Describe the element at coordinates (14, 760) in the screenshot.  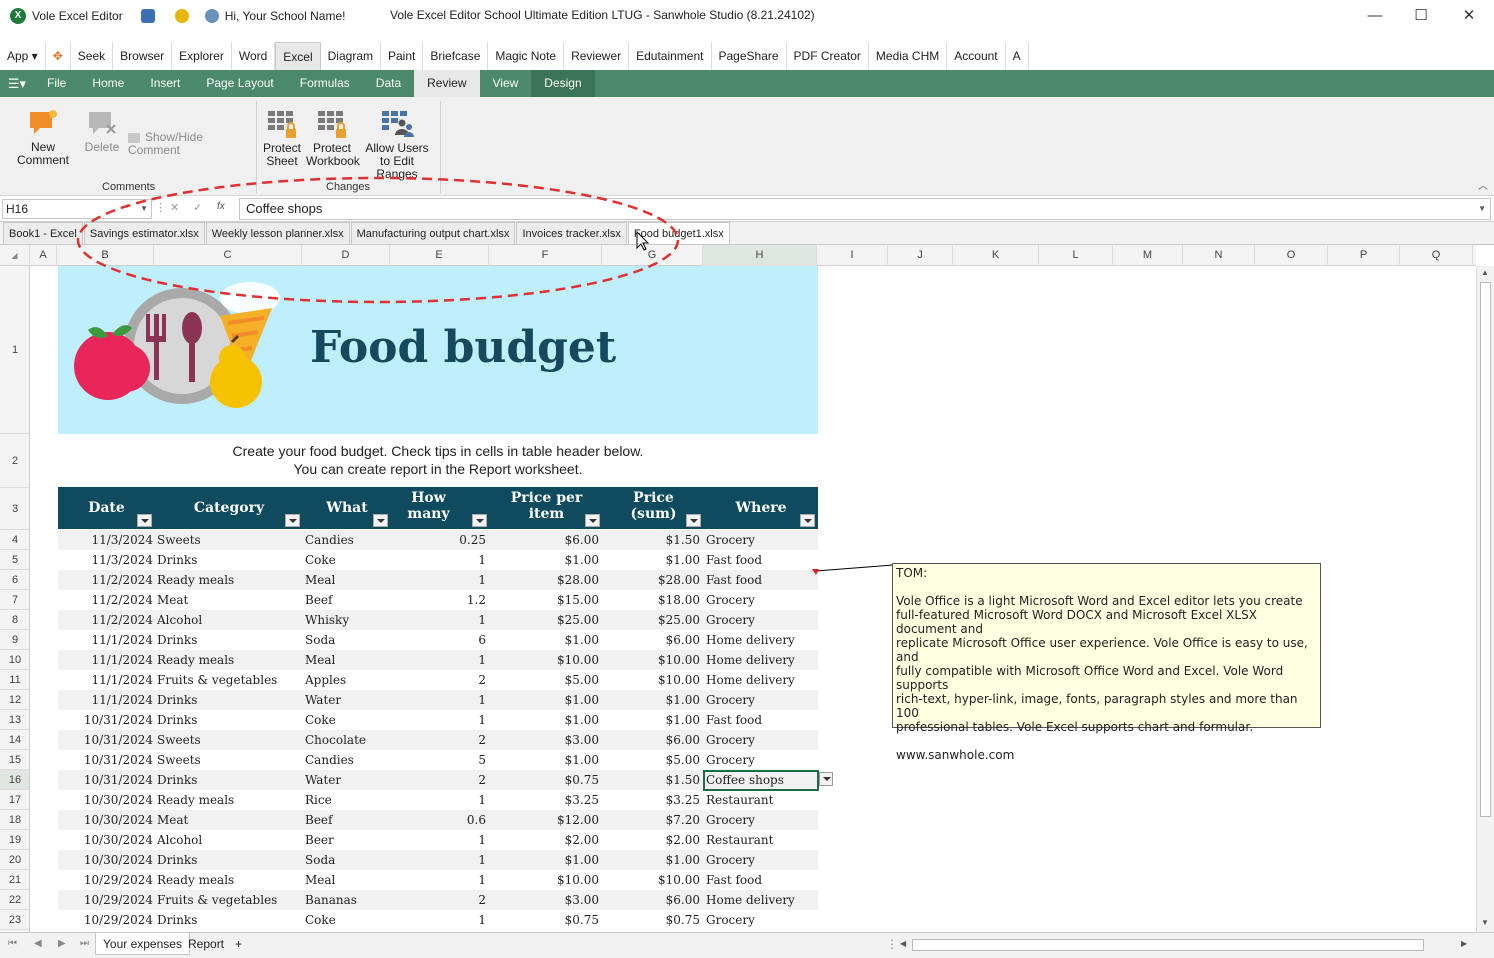
I see `row-header: 15` at that location.